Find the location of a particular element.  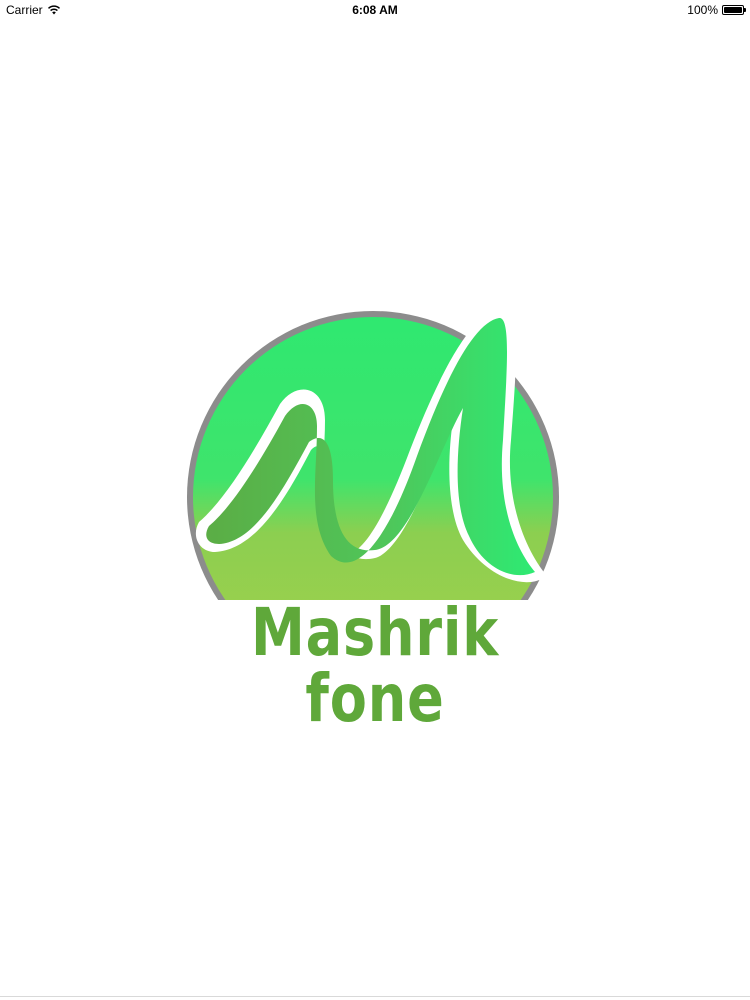

bottom-divider is located at coordinates (375, 996).